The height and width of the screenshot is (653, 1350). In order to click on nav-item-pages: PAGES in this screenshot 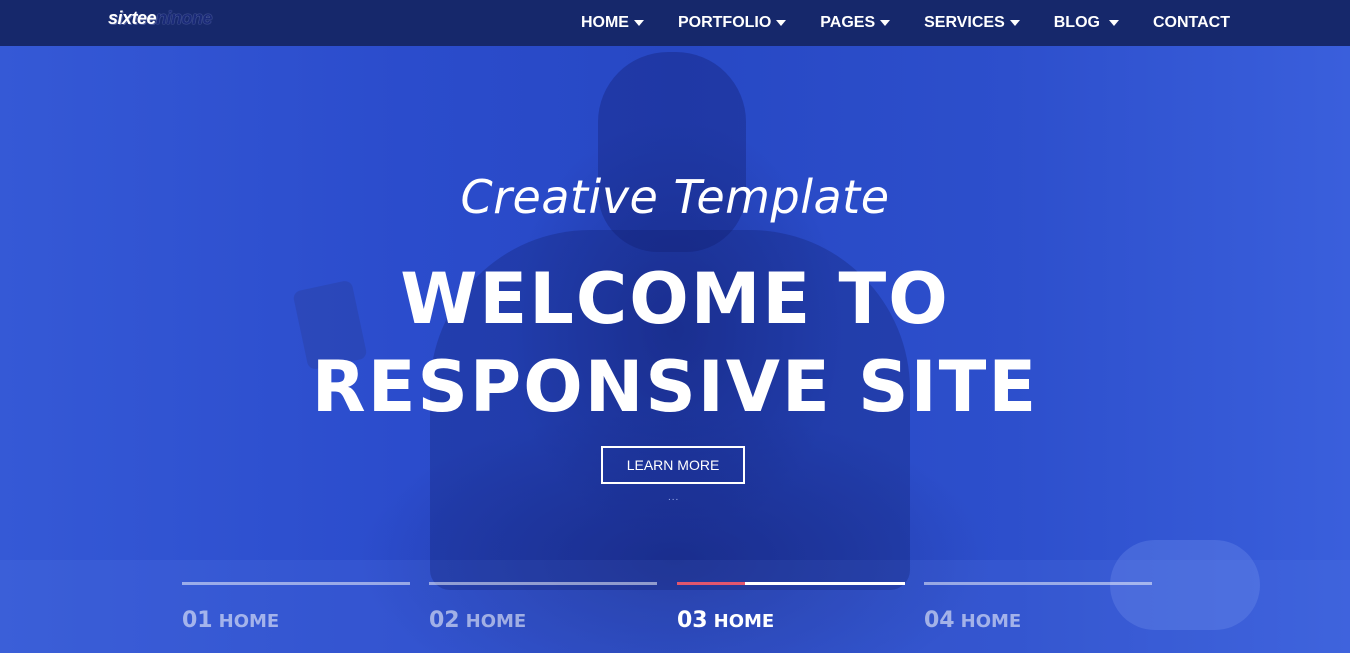, I will do `click(855, 23)`.